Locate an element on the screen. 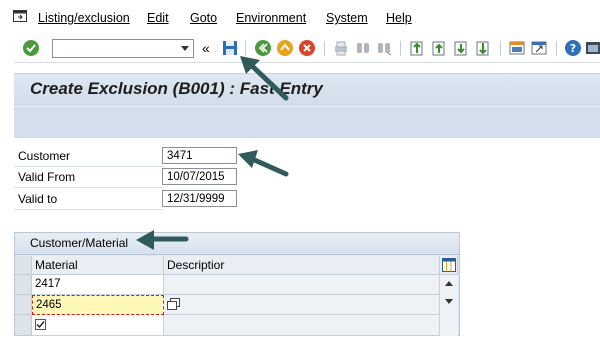 Image resolution: width=600 pixels, height=337 pixels. value-help-icon is located at coordinates (173, 304).